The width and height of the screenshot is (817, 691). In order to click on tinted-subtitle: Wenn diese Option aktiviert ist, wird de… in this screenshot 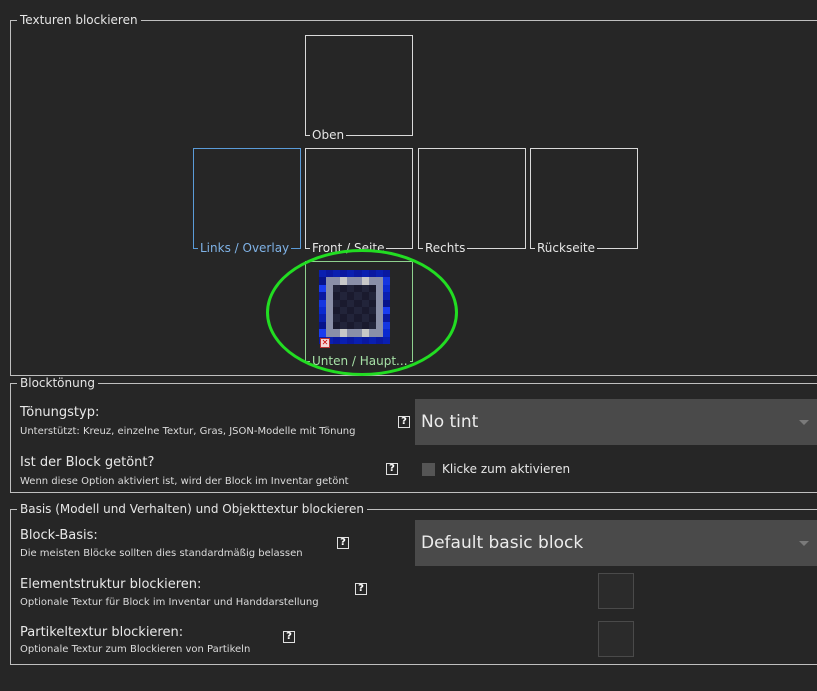, I will do `click(184, 481)`.